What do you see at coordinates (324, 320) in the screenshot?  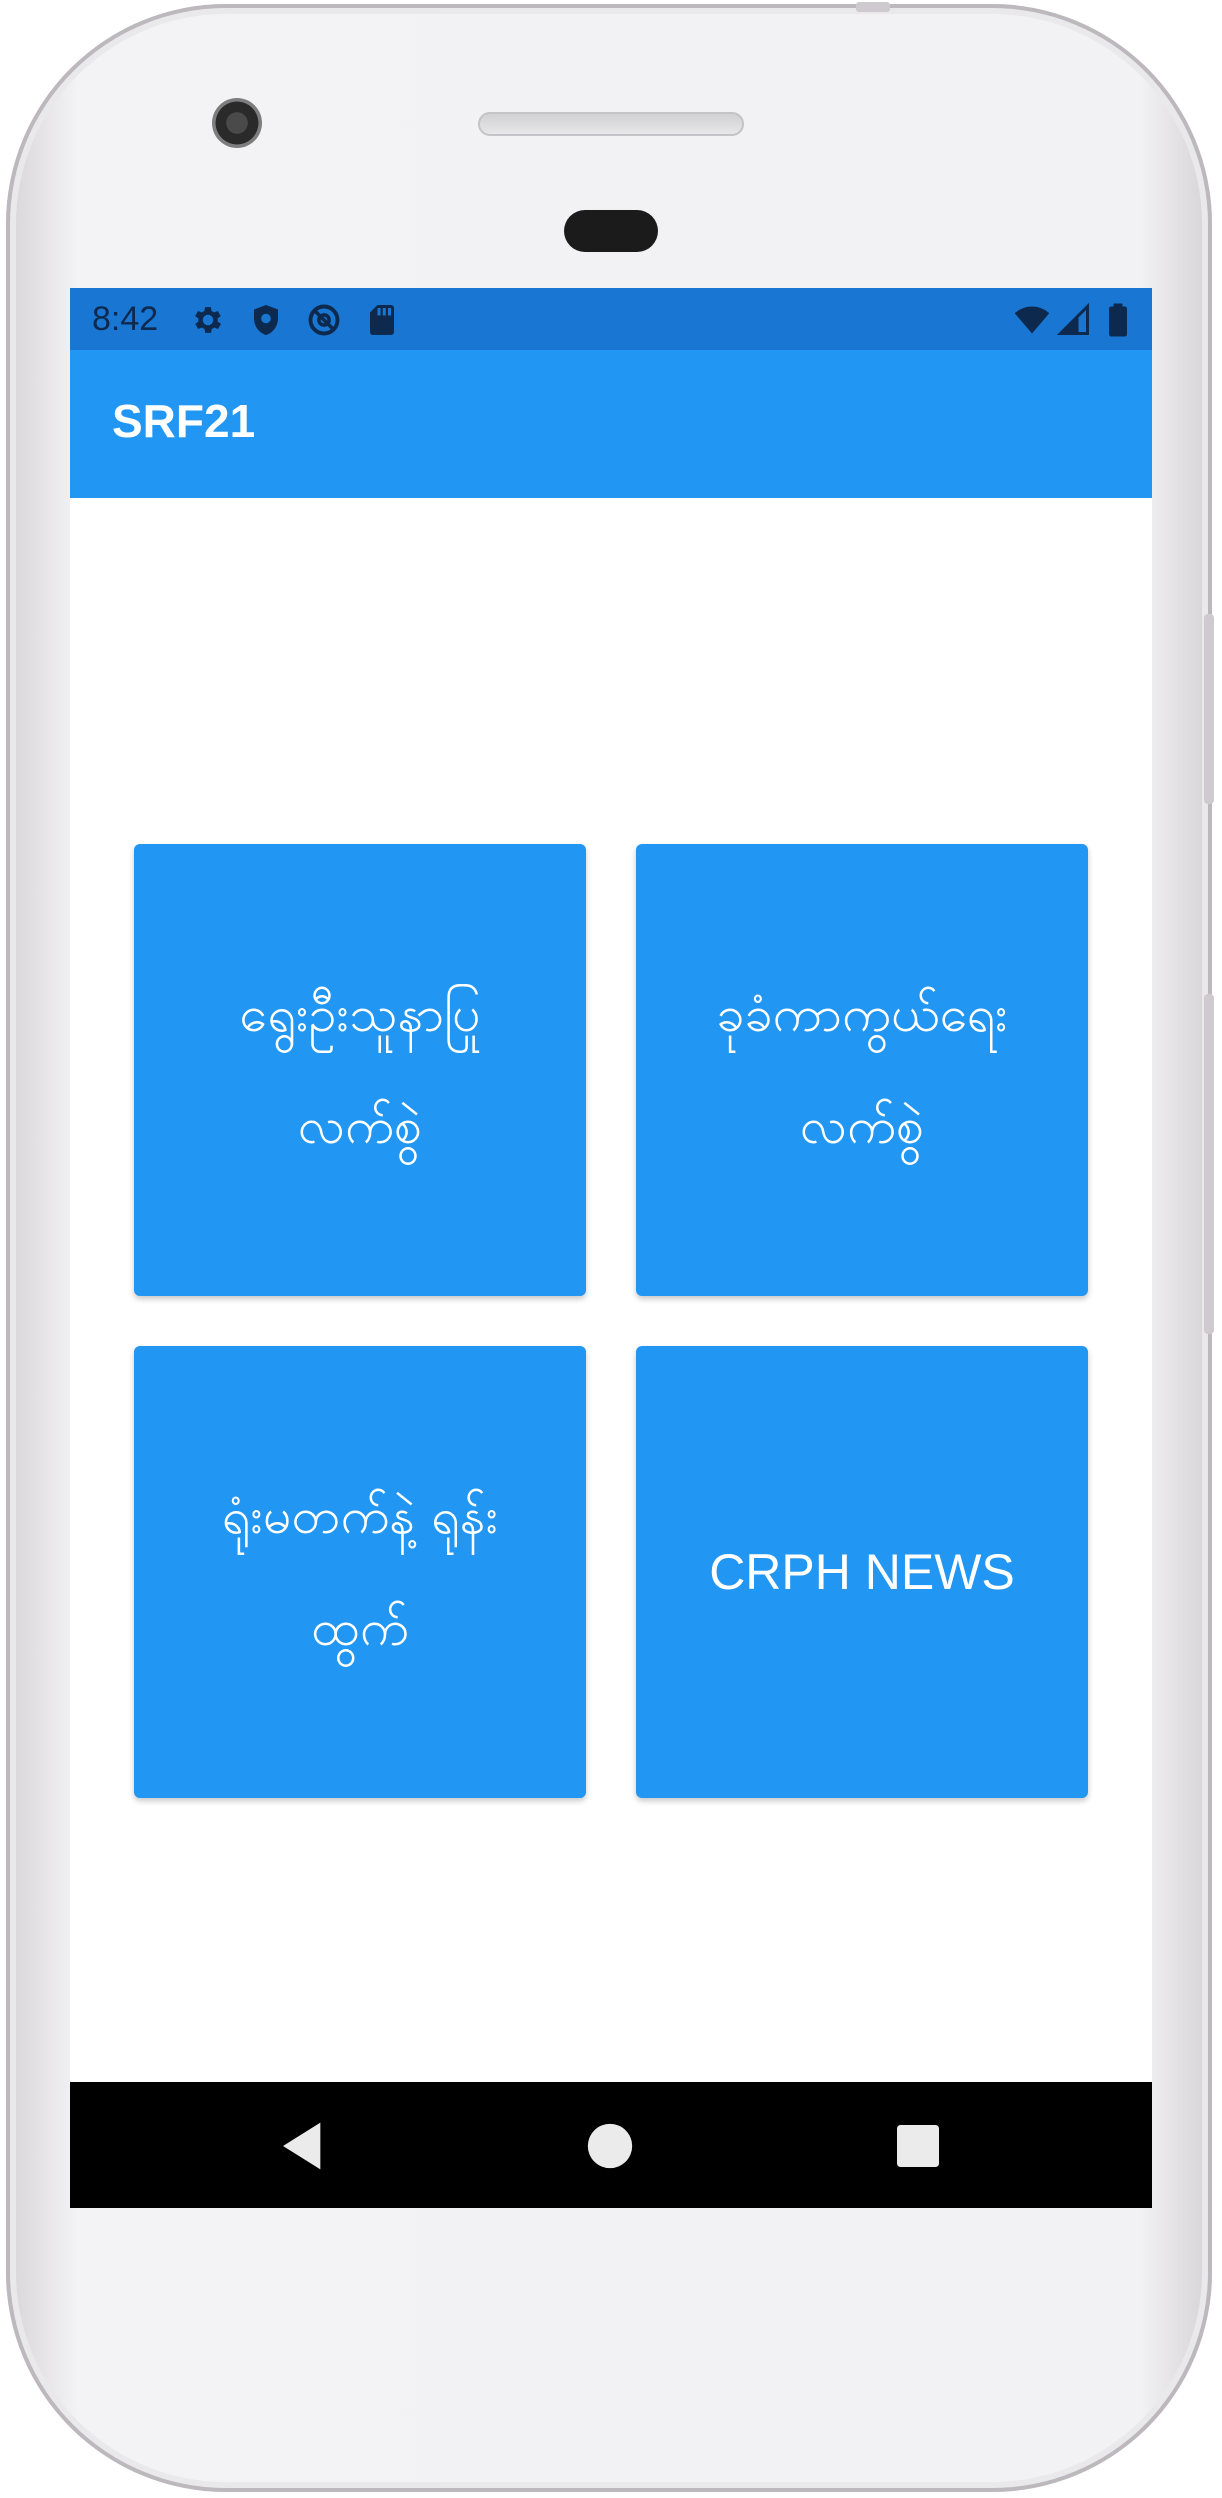 I see `at-sign-icon` at bounding box center [324, 320].